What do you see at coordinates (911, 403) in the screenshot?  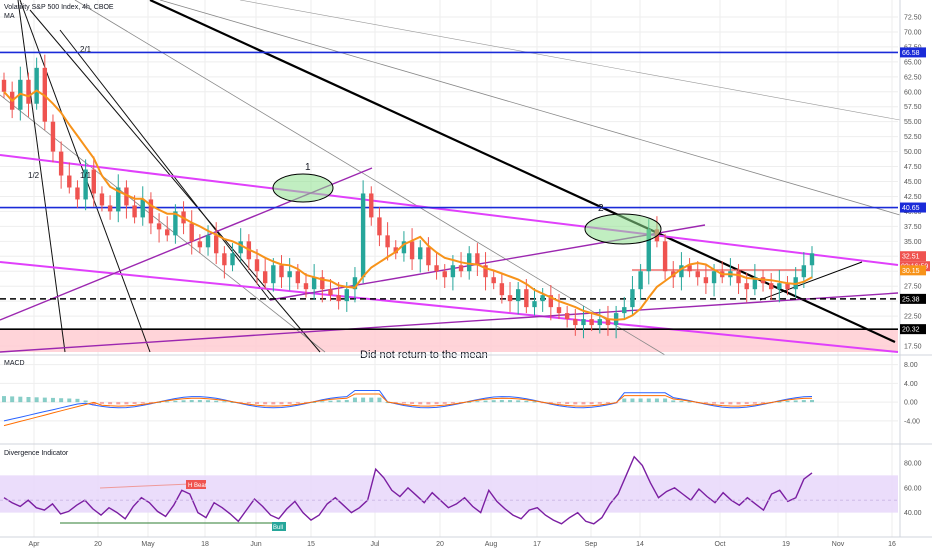 I see `macd-tick-label: 0.00` at bounding box center [911, 403].